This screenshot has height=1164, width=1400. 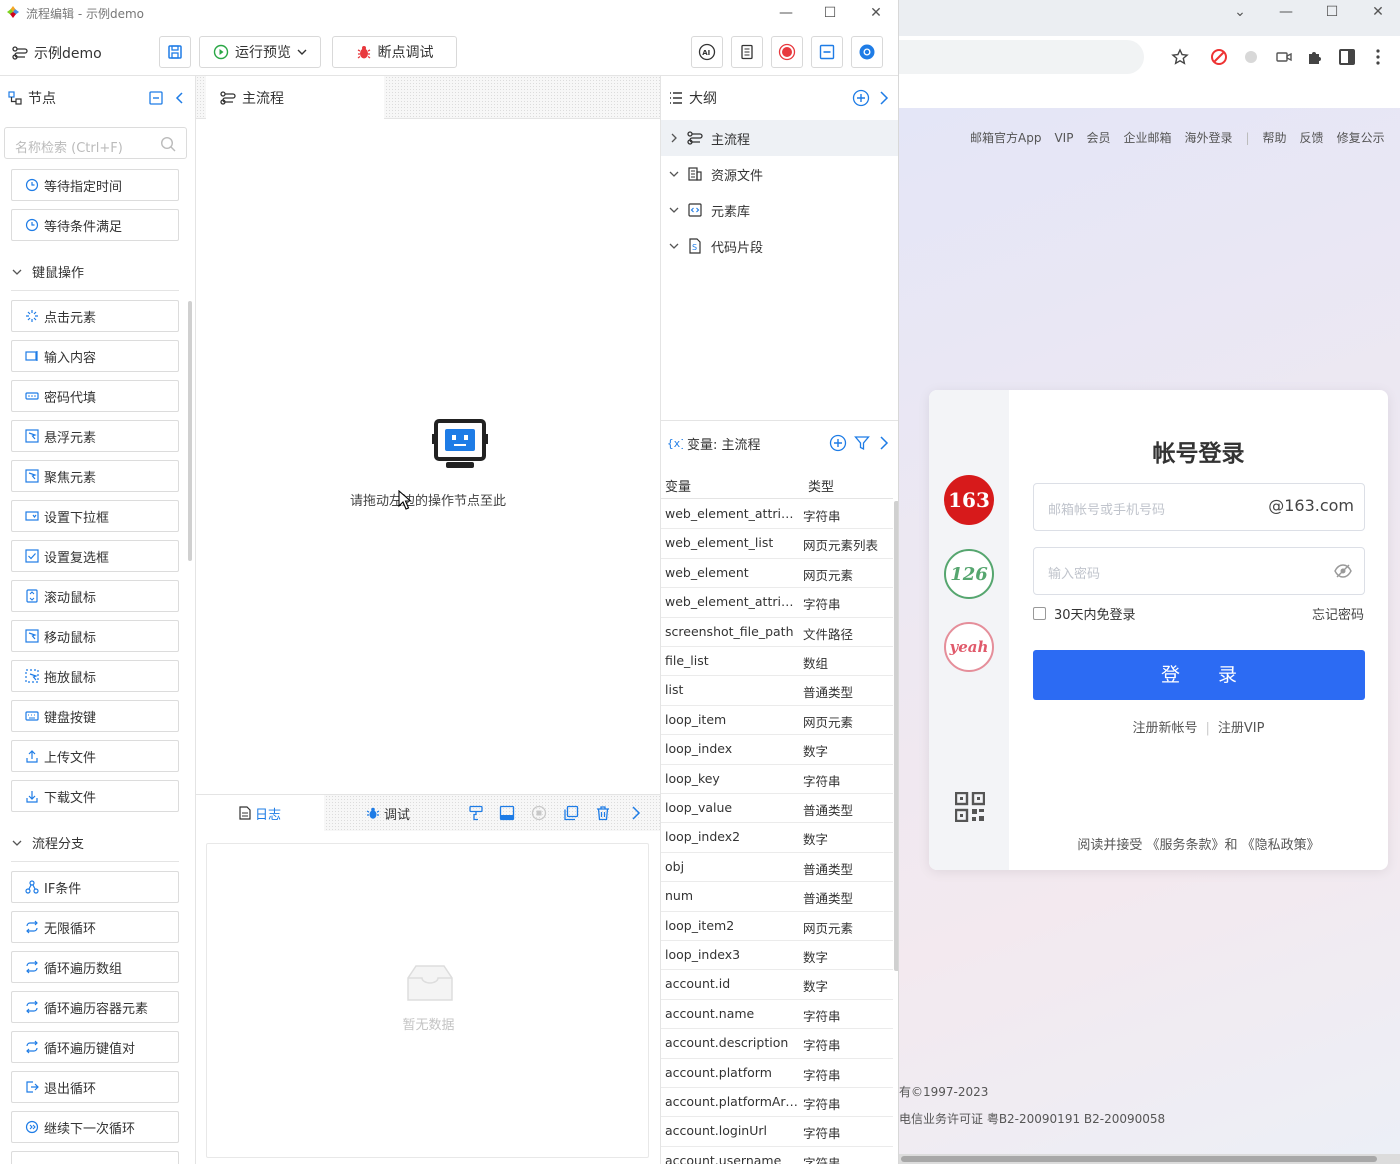 I want to click on variable-row: account.description 字符串, so click(x=777, y=1044).